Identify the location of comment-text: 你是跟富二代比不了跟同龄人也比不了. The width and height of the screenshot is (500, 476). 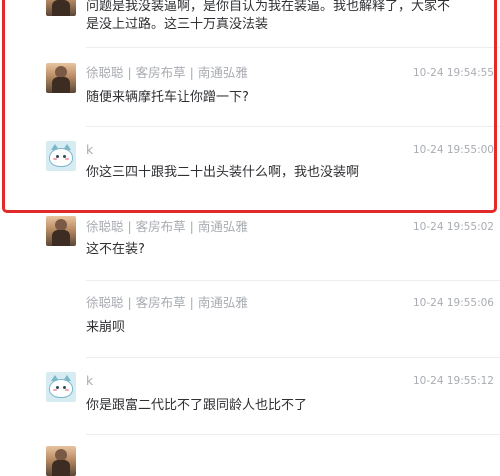
(197, 405).